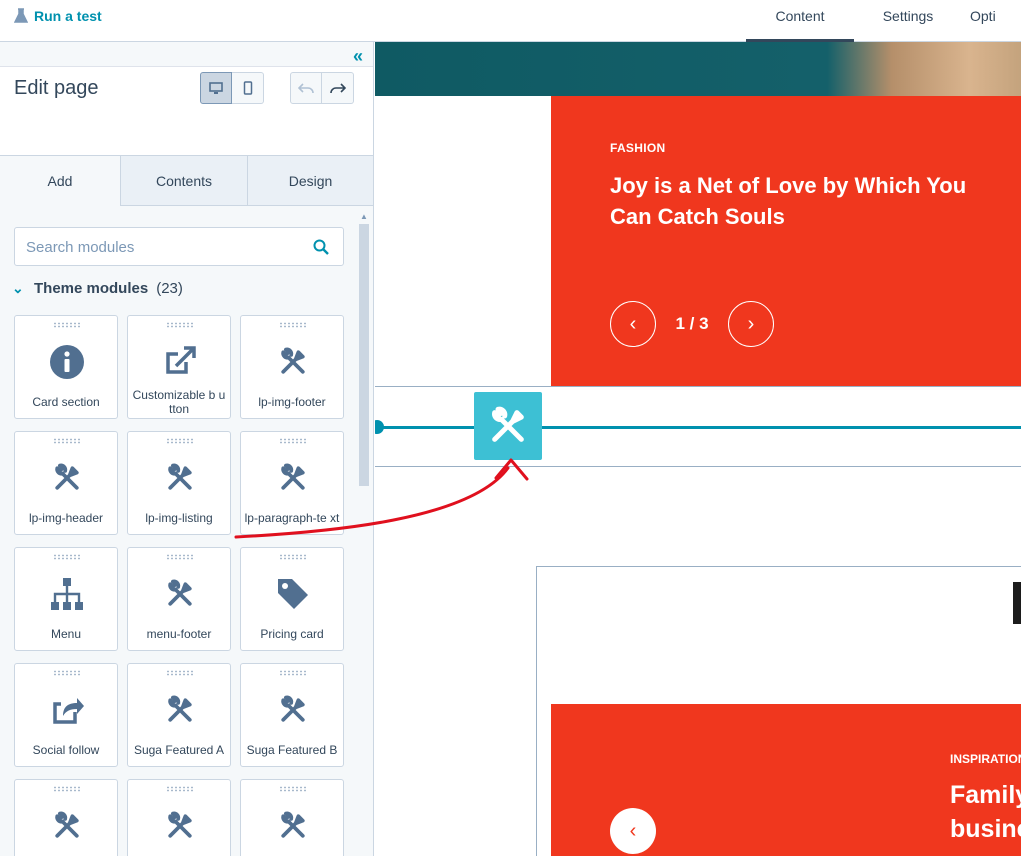 The height and width of the screenshot is (856, 1021). What do you see at coordinates (292, 715) in the screenshot?
I see `module-tile: Suga Featured B` at bounding box center [292, 715].